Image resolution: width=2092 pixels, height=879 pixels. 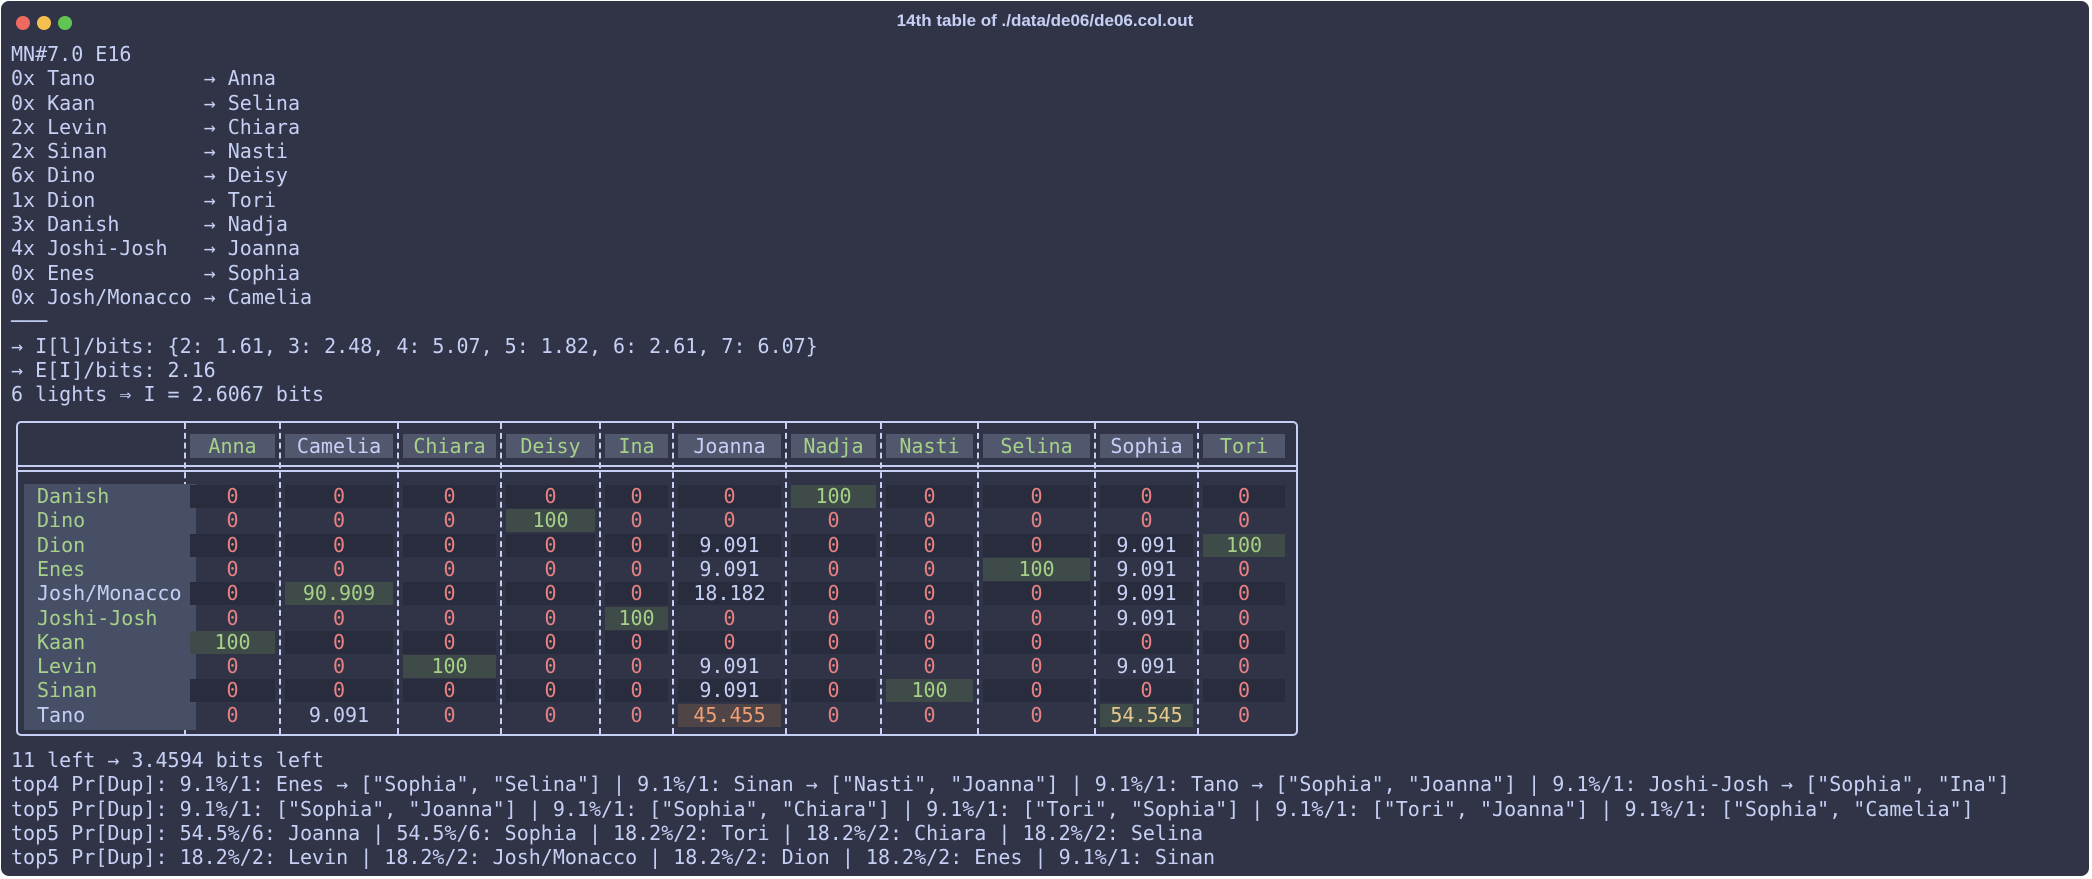 I want to click on row-label: Levin, so click(x=67, y=666).